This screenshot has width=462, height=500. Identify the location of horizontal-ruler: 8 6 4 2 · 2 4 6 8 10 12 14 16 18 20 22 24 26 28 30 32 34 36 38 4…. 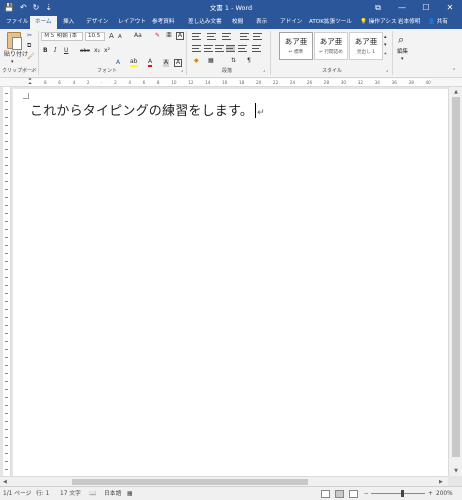
(231, 82).